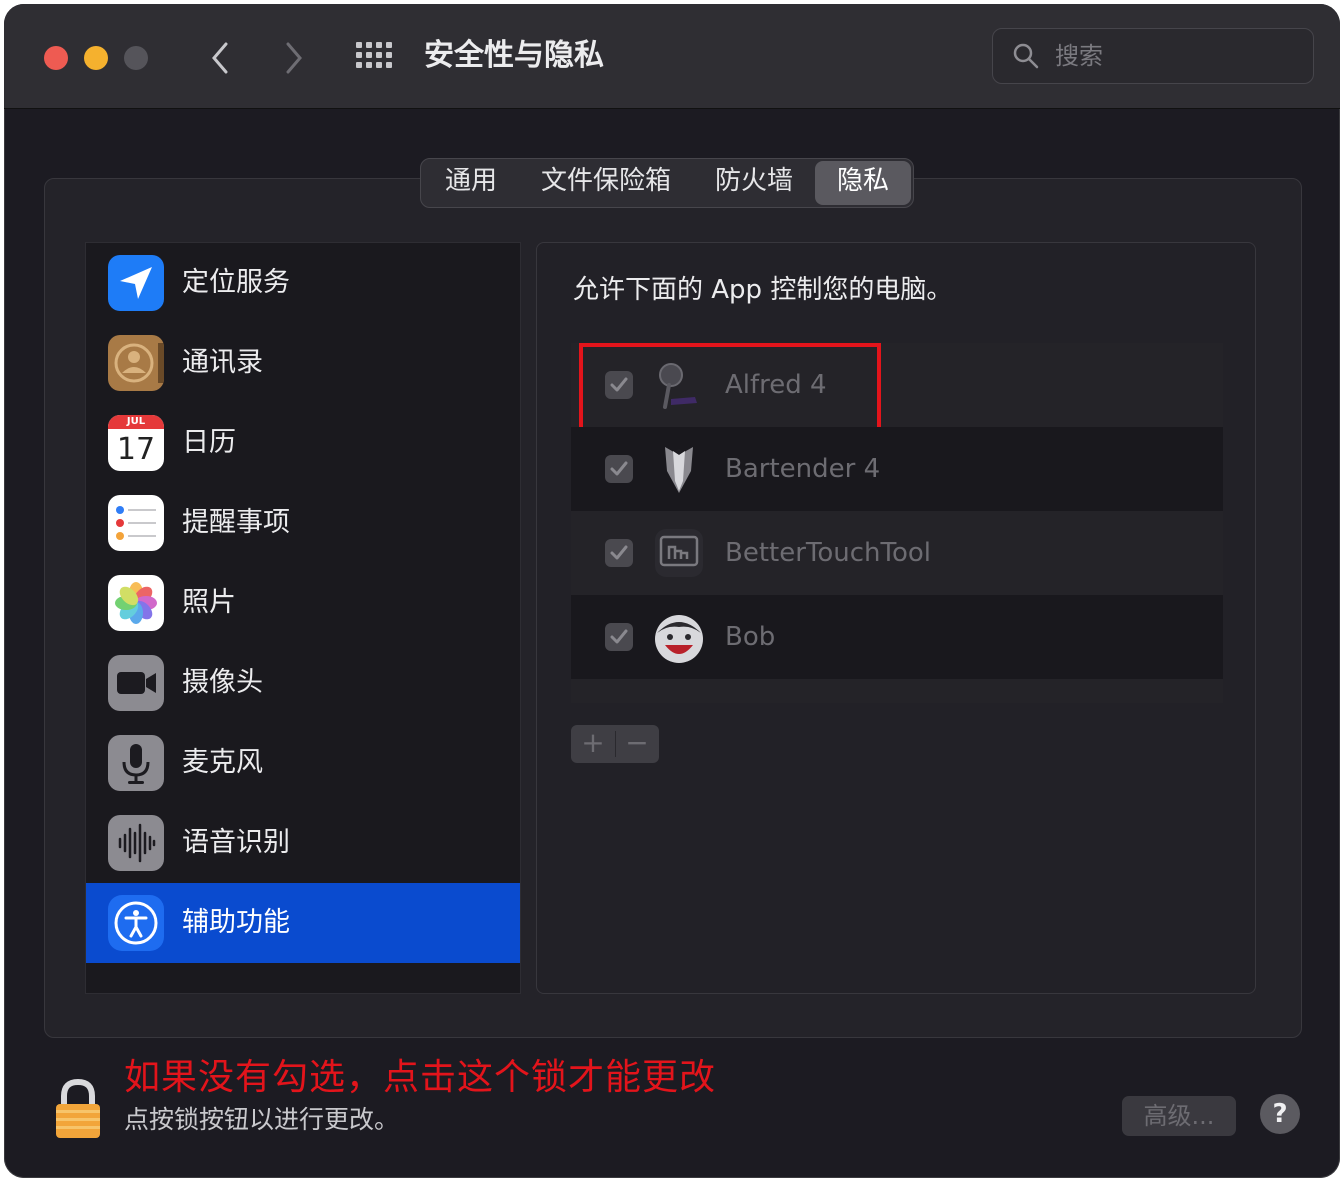 The image size is (1344, 1182). What do you see at coordinates (897, 469) in the screenshot?
I see `app-row-bartender: Bartender 4` at bounding box center [897, 469].